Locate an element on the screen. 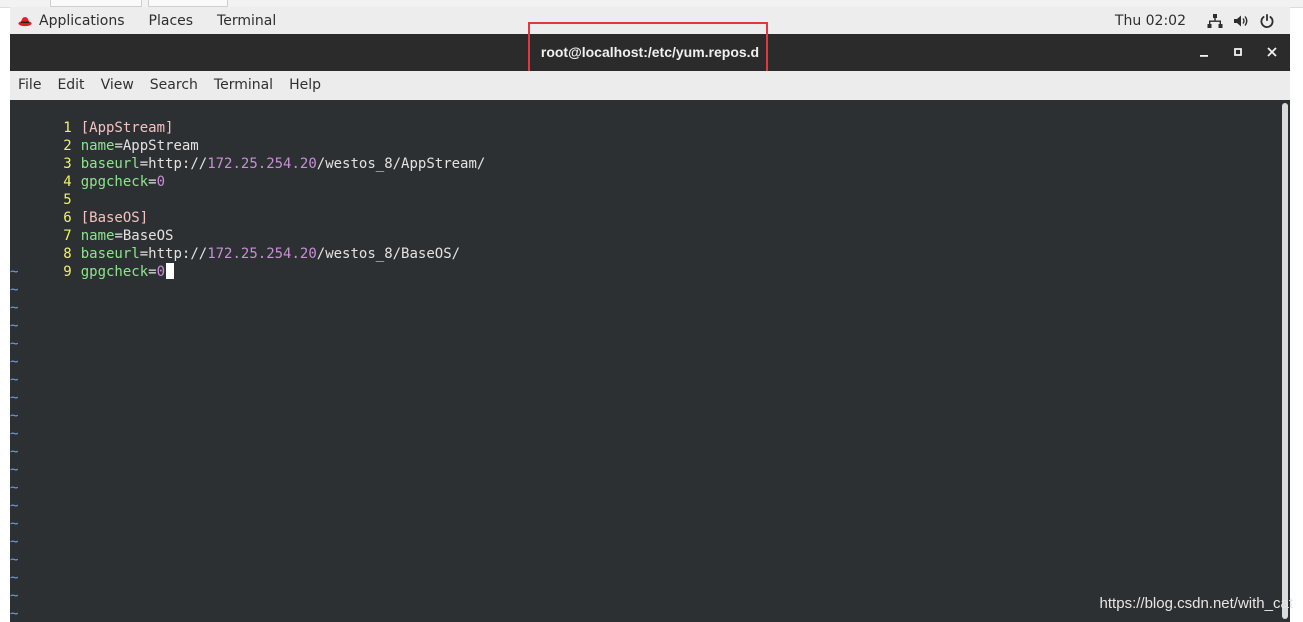  editor-line: 5 is located at coordinates (45, 190).